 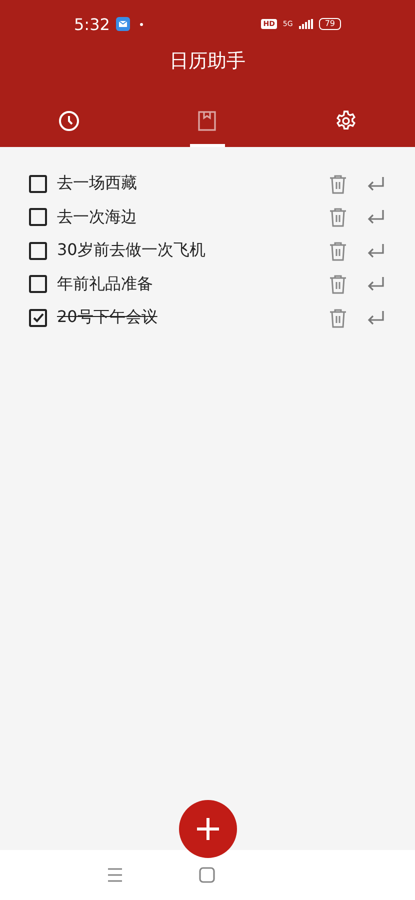 What do you see at coordinates (97, 183) in the screenshot?
I see `todo-text: 去一场西藏` at bounding box center [97, 183].